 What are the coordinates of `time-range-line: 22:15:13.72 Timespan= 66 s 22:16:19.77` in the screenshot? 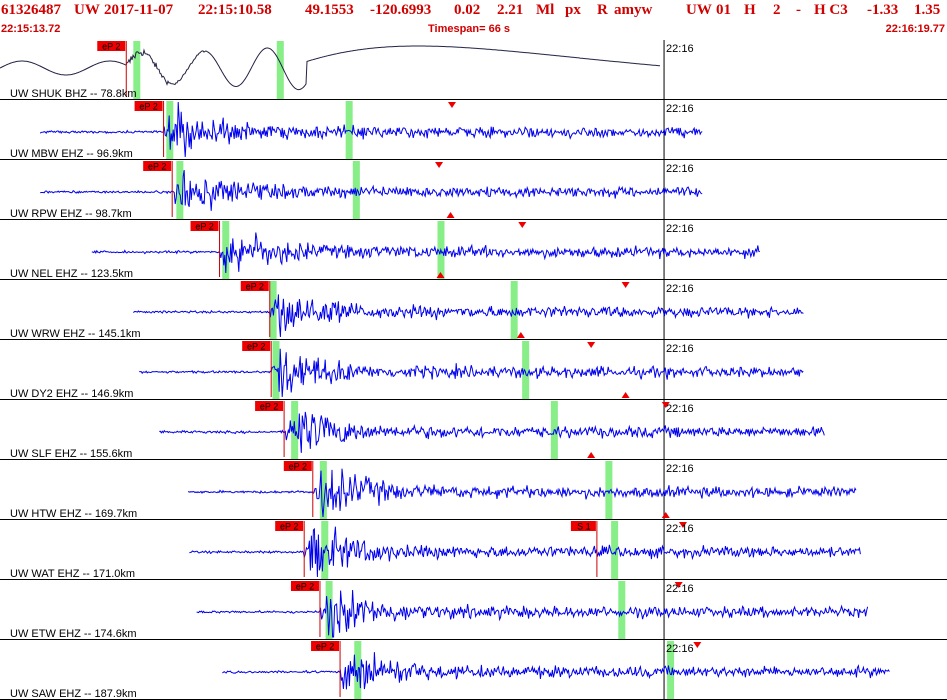 It's located at (473, 30).